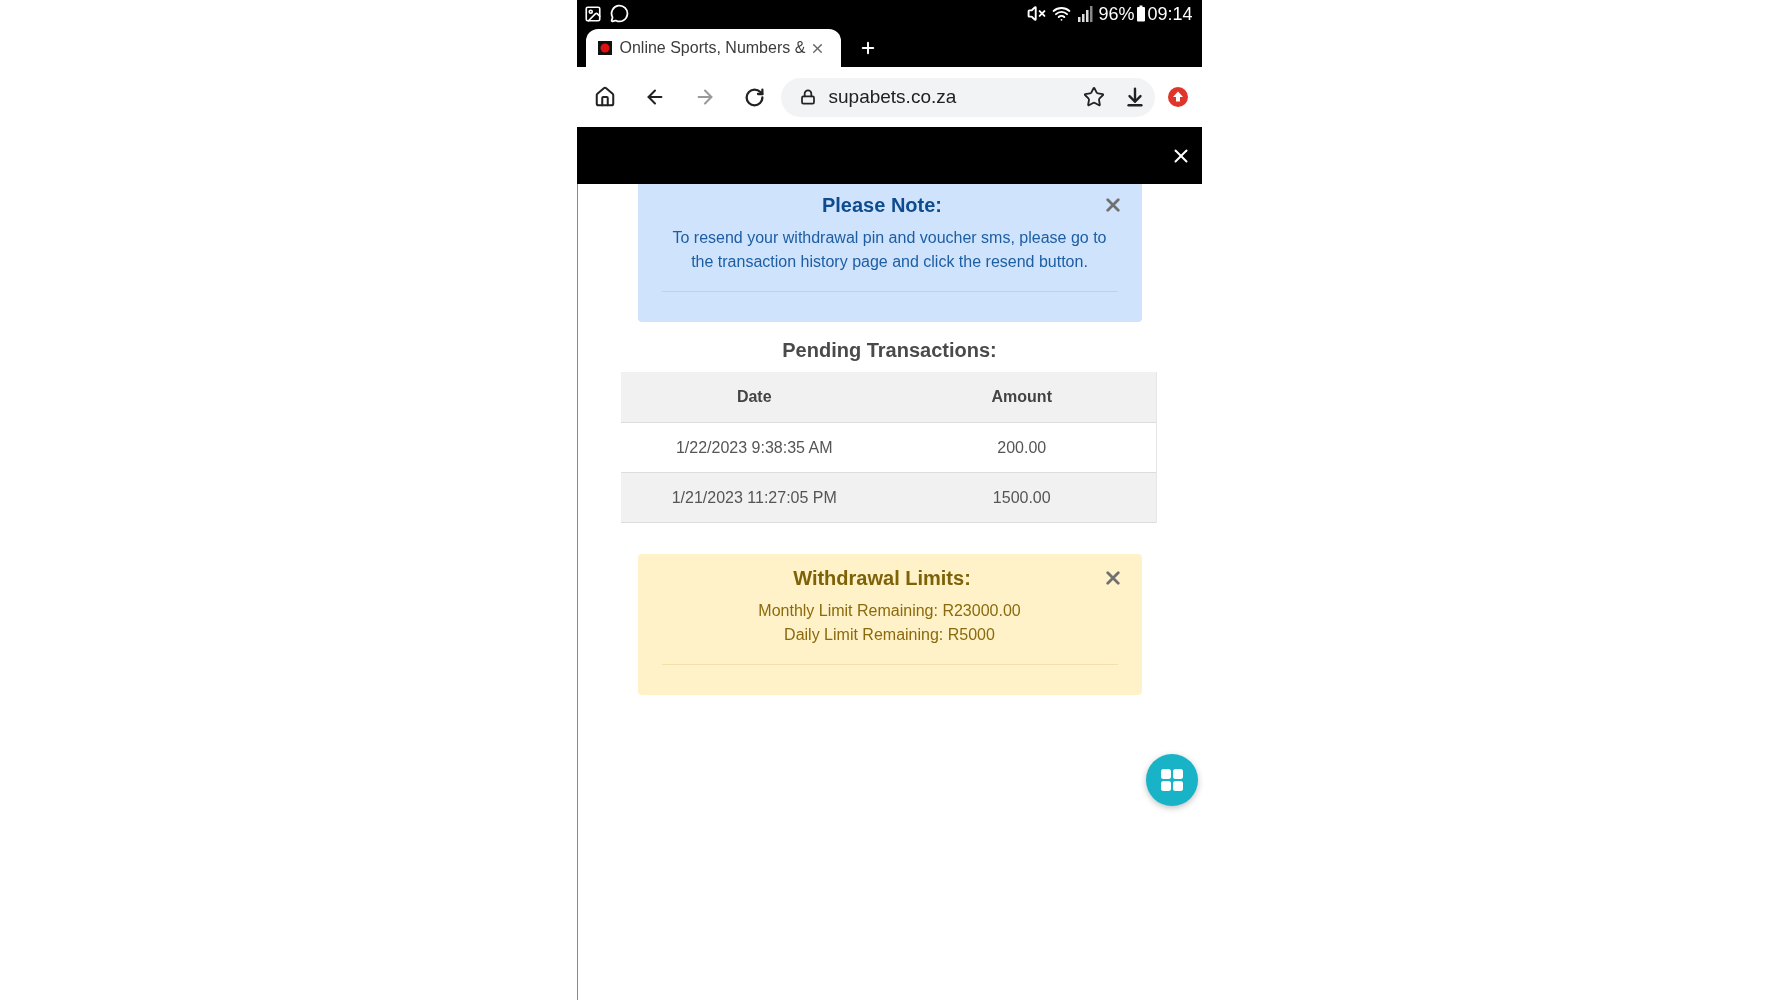 Image resolution: width=1778 pixels, height=1000 pixels. What do you see at coordinates (1062, 13) in the screenshot?
I see `wifi-icon` at bounding box center [1062, 13].